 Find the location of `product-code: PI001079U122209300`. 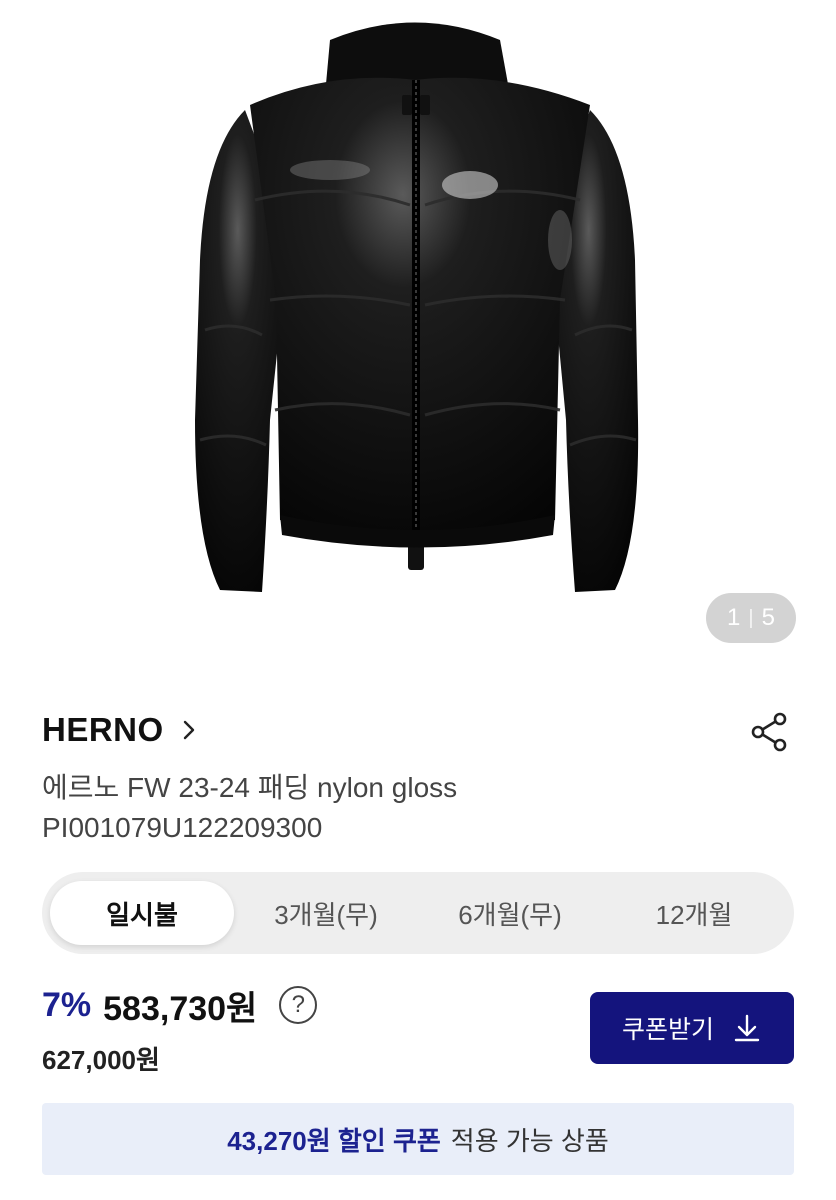

product-code: PI001079U122209300 is located at coordinates (182, 827).